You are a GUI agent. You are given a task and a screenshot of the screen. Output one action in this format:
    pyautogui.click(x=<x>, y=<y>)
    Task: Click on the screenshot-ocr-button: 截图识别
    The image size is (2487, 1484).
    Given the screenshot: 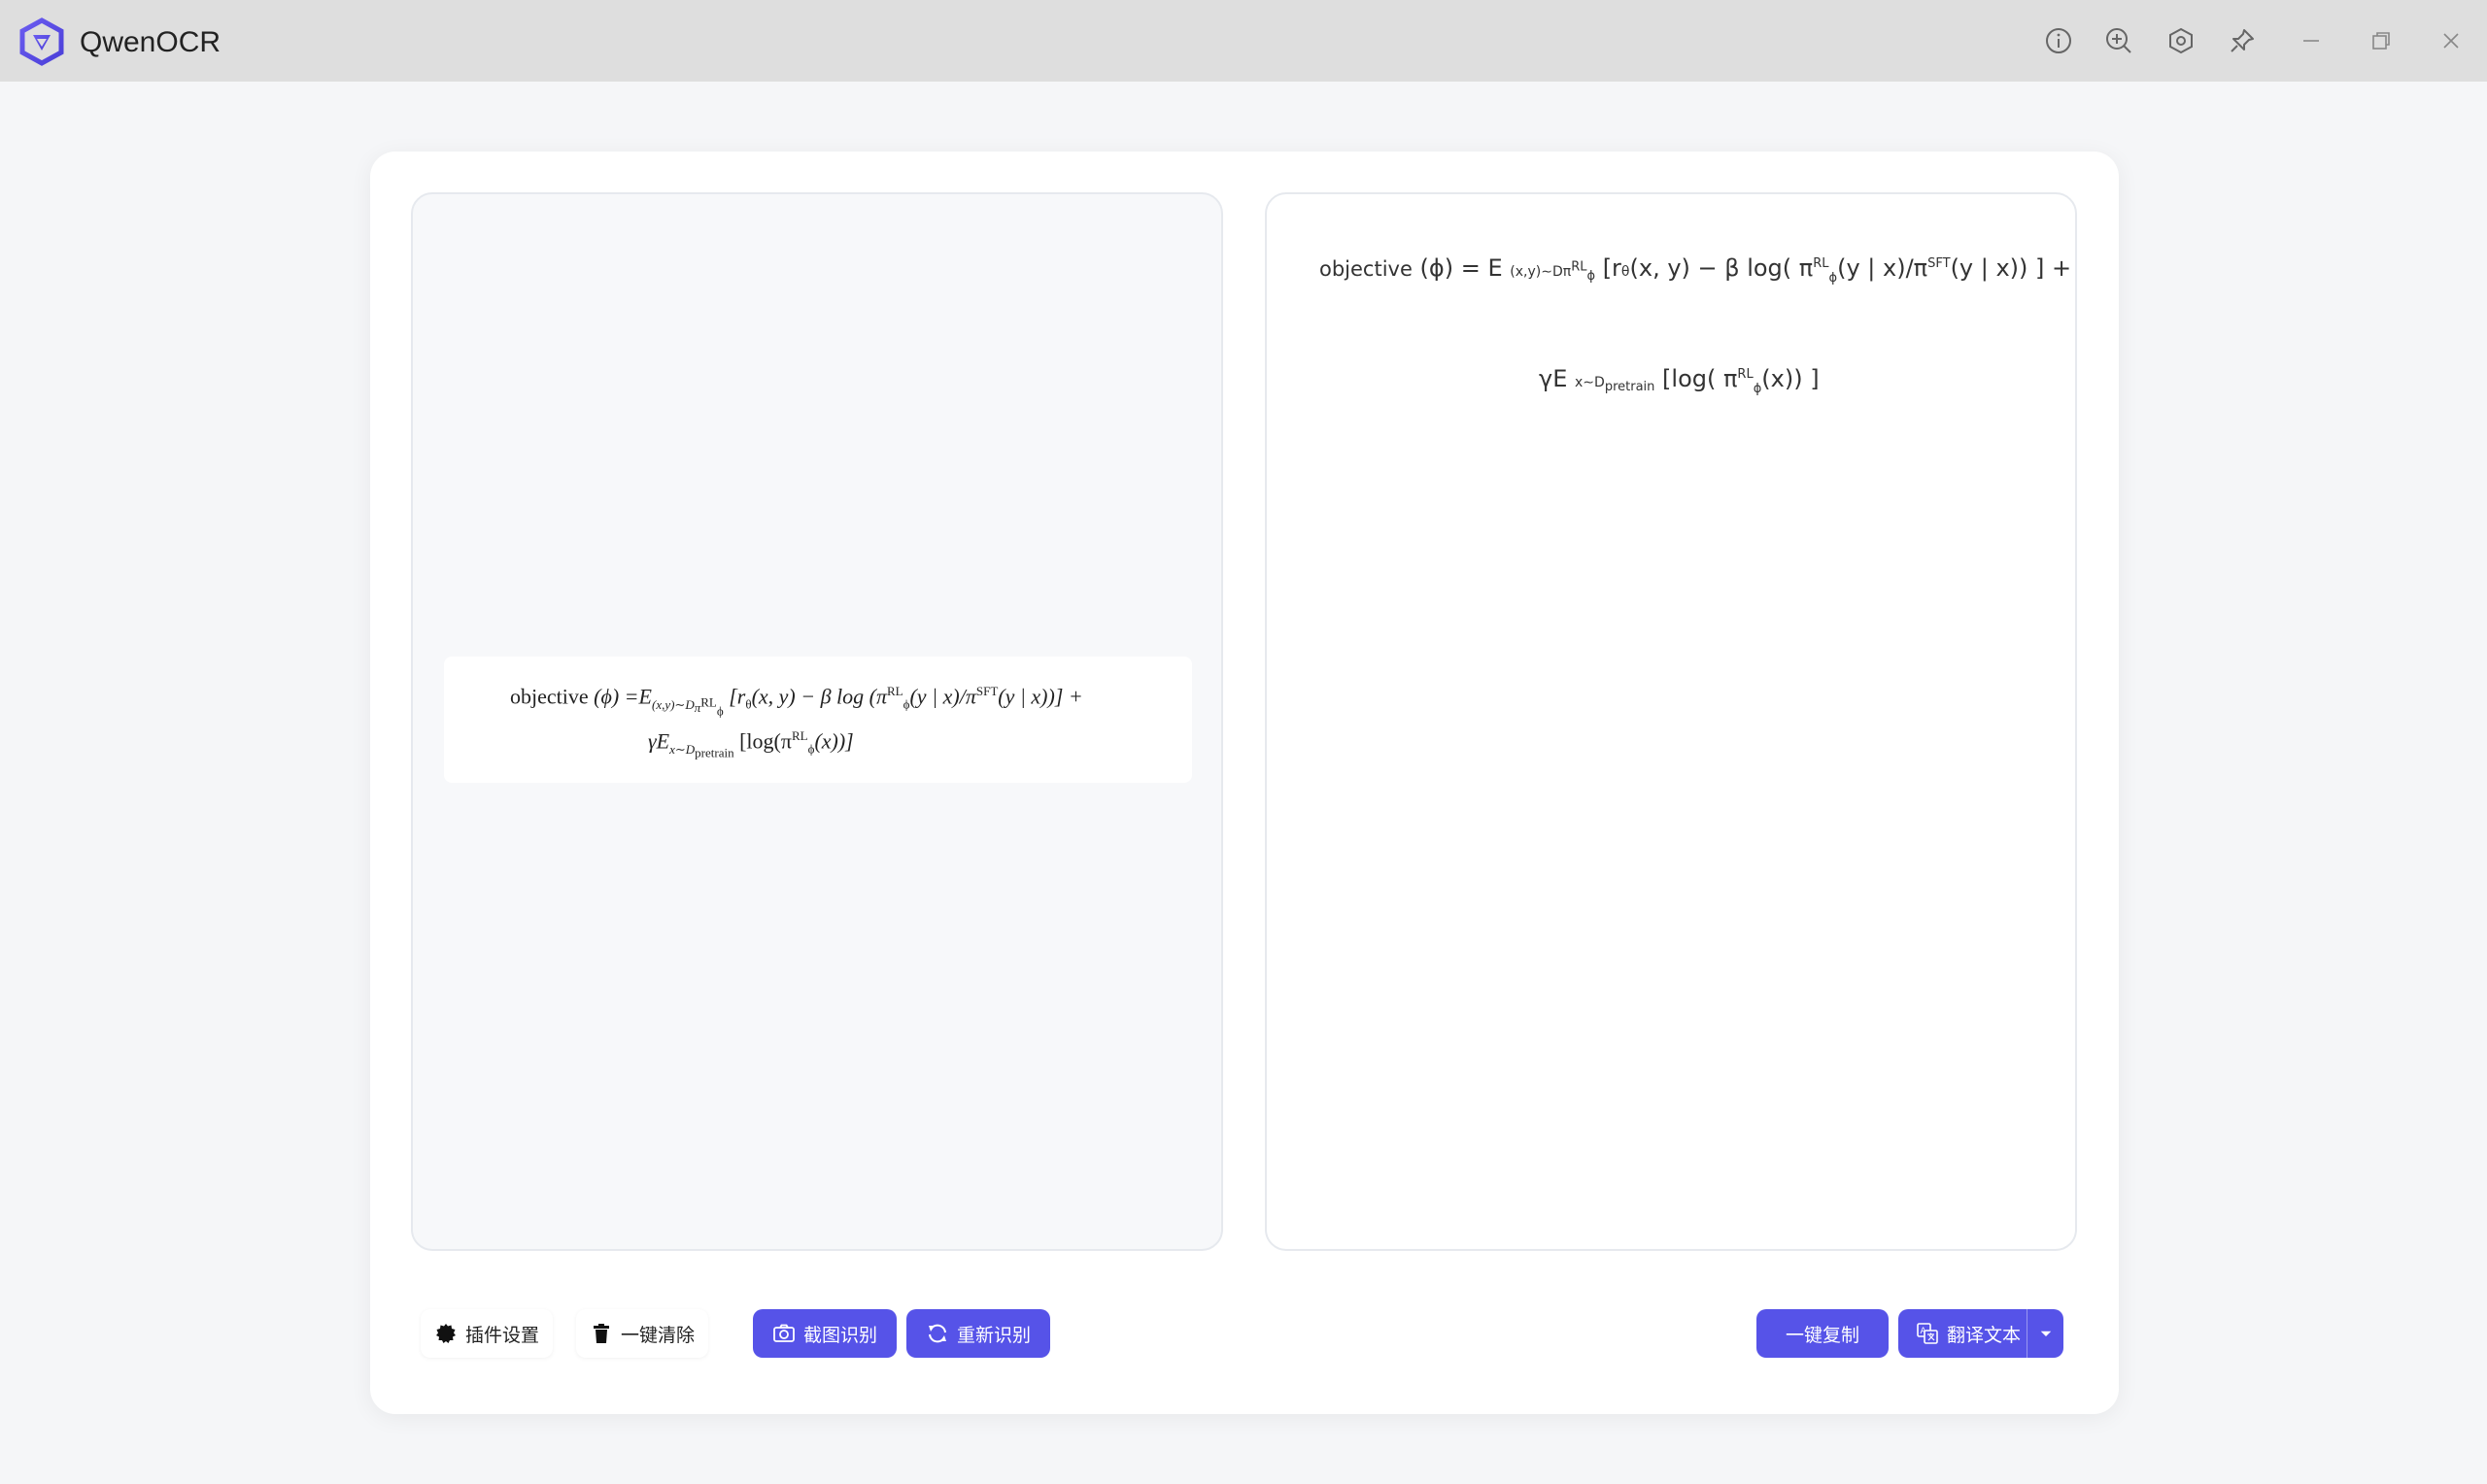 What is the action you would take?
    pyautogui.click(x=825, y=1333)
    